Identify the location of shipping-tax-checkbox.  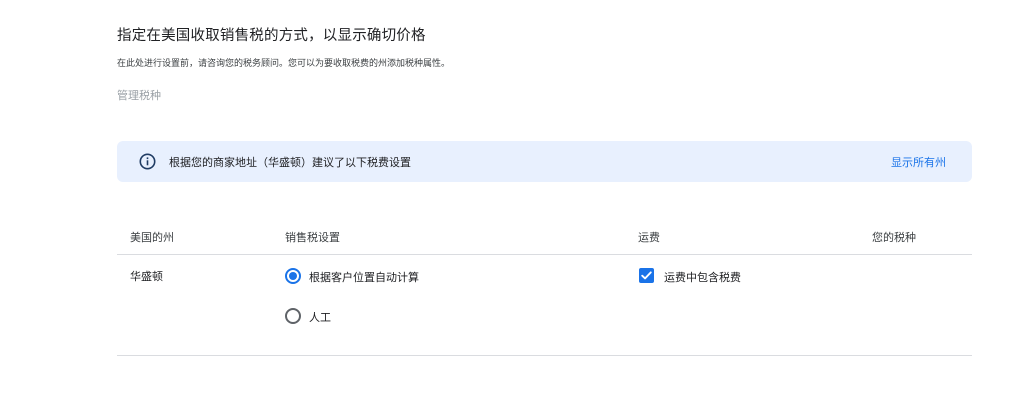
(646, 275).